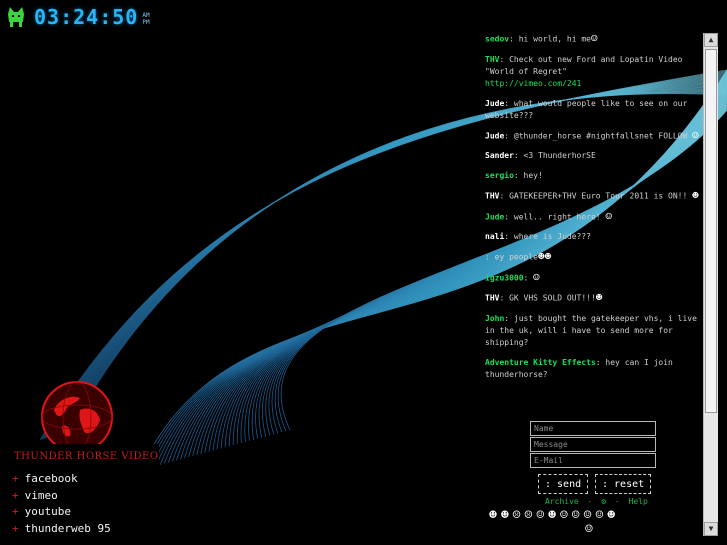 This screenshot has width=727, height=545. What do you see at coordinates (596, 501) in the screenshot?
I see `chat-footer-links: Archive - ⚙ - Help` at bounding box center [596, 501].